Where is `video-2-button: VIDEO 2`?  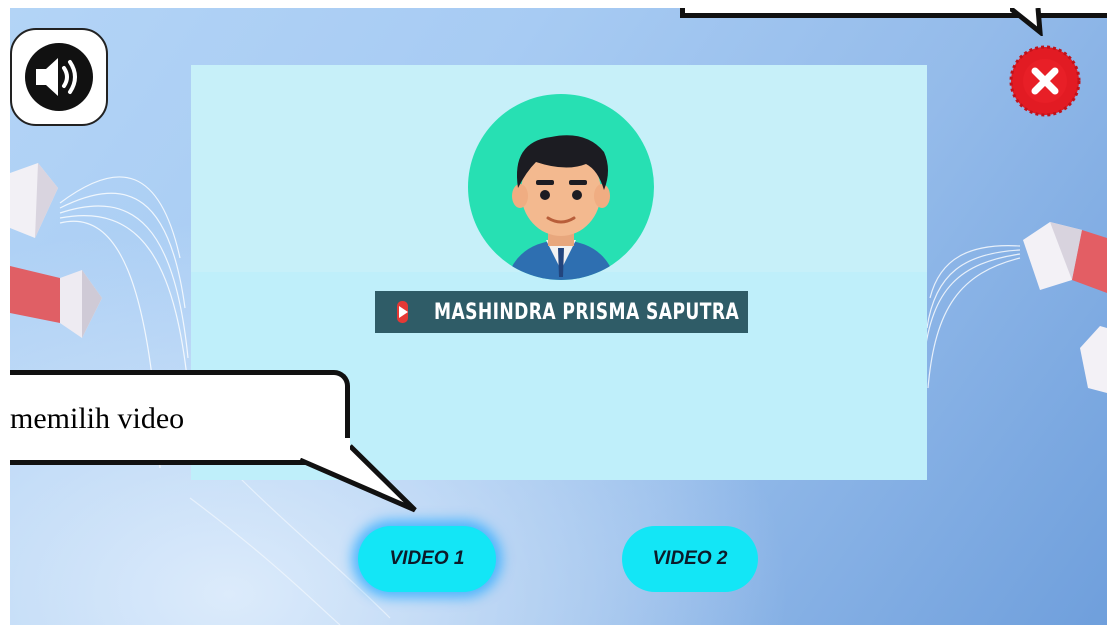 video-2-button: VIDEO 2 is located at coordinates (690, 559).